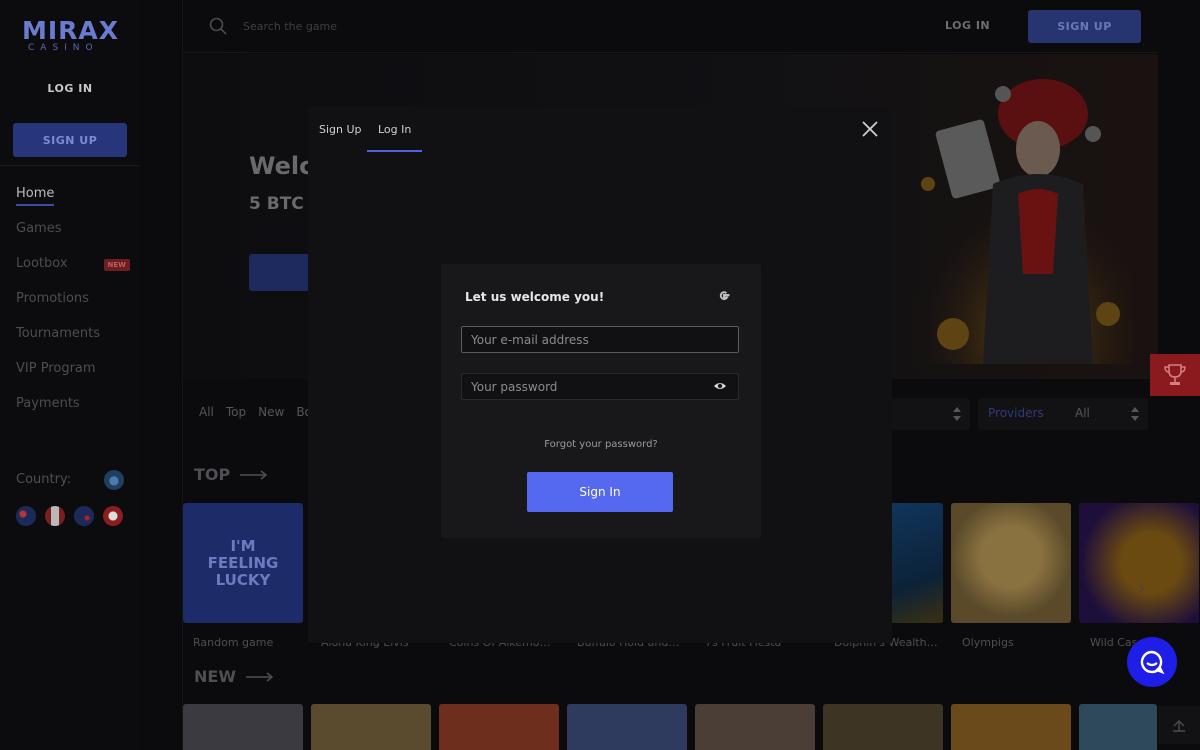 Image resolution: width=1200 pixels, height=750 pixels. What do you see at coordinates (56, 368) in the screenshot?
I see `sidebar-item-label: VIP Program` at bounding box center [56, 368].